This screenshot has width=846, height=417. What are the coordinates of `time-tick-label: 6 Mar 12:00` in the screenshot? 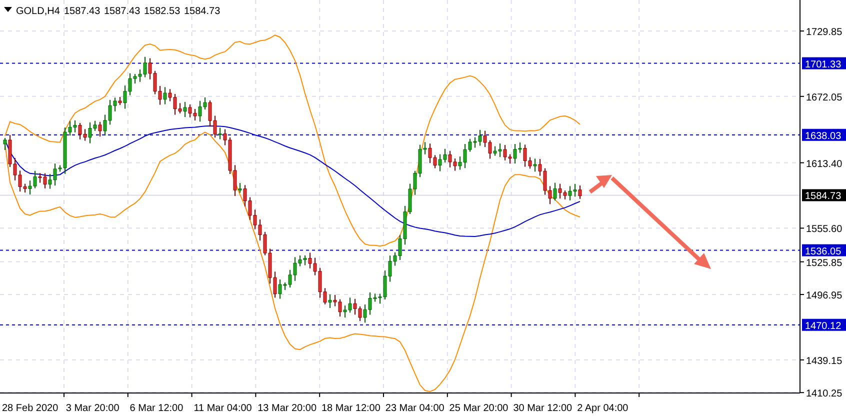 It's located at (157, 408).